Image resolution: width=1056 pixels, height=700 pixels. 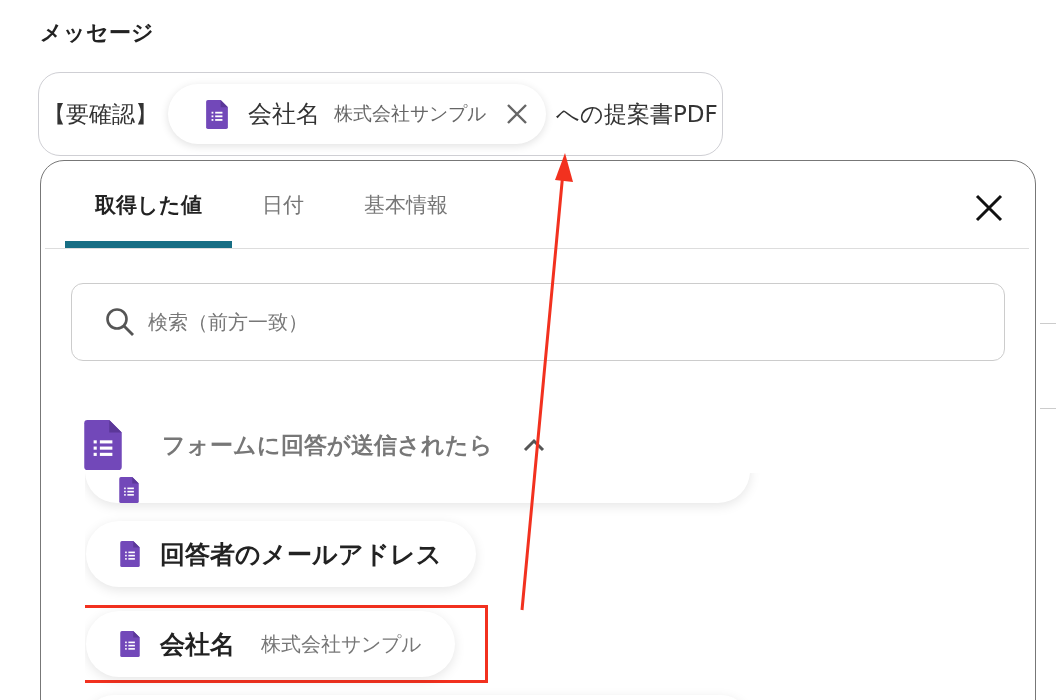 What do you see at coordinates (637, 114) in the screenshot?
I see `message-text: への提案書PDF` at bounding box center [637, 114].